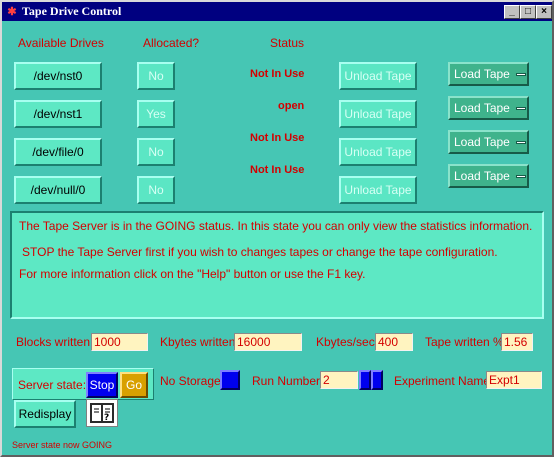 Image resolution: width=554 pixels, height=457 pixels. What do you see at coordinates (464, 342) in the screenshot?
I see `tape-written-label: Tape written %` at bounding box center [464, 342].